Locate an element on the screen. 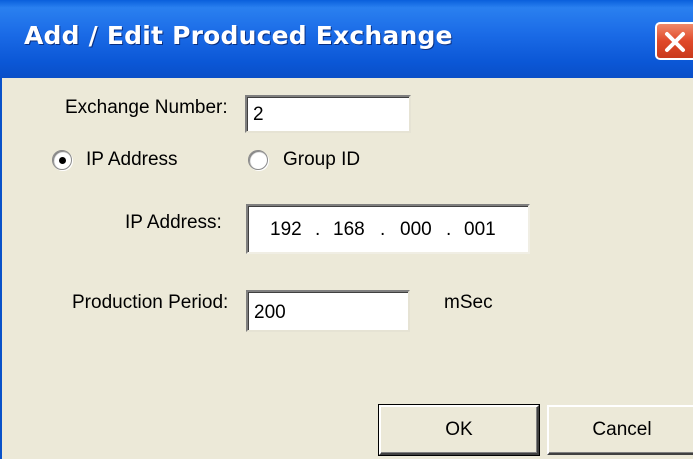 Image resolution: width=693 pixels, height=459 pixels. exchange-number-field: 2 is located at coordinates (328, 114).